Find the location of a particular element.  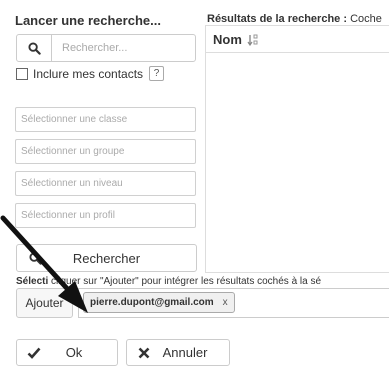

sort-alpha-icon is located at coordinates (252, 40).